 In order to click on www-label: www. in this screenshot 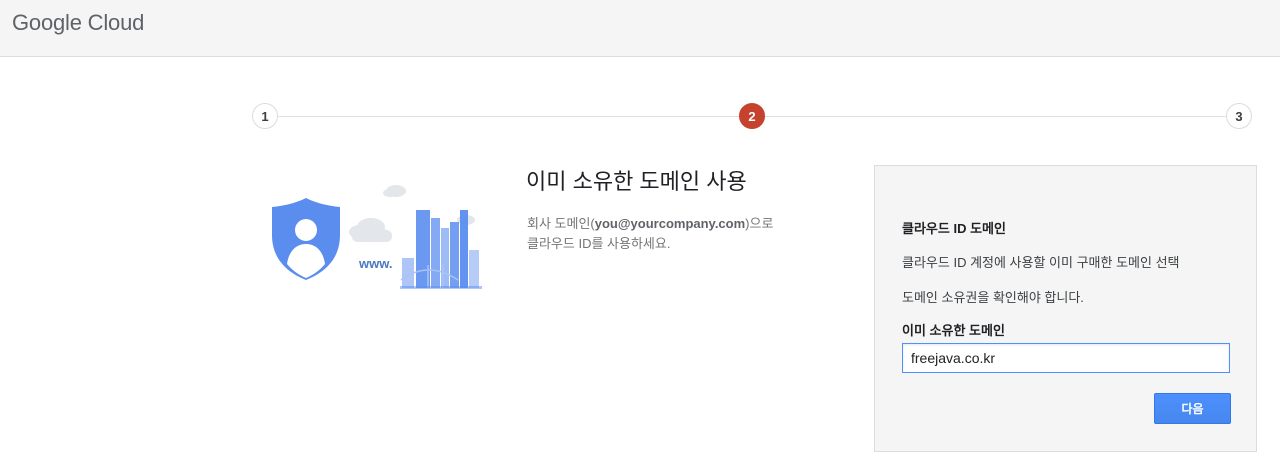, I will do `click(375, 263)`.